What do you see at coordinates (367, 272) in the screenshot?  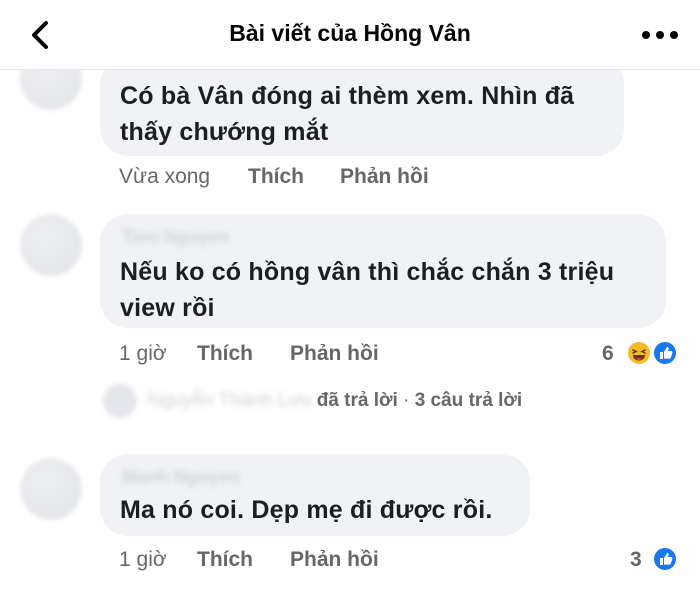 I see `comment-text-line: Nếu ko có hồng vân thì chắc chắn 3 triệu` at bounding box center [367, 272].